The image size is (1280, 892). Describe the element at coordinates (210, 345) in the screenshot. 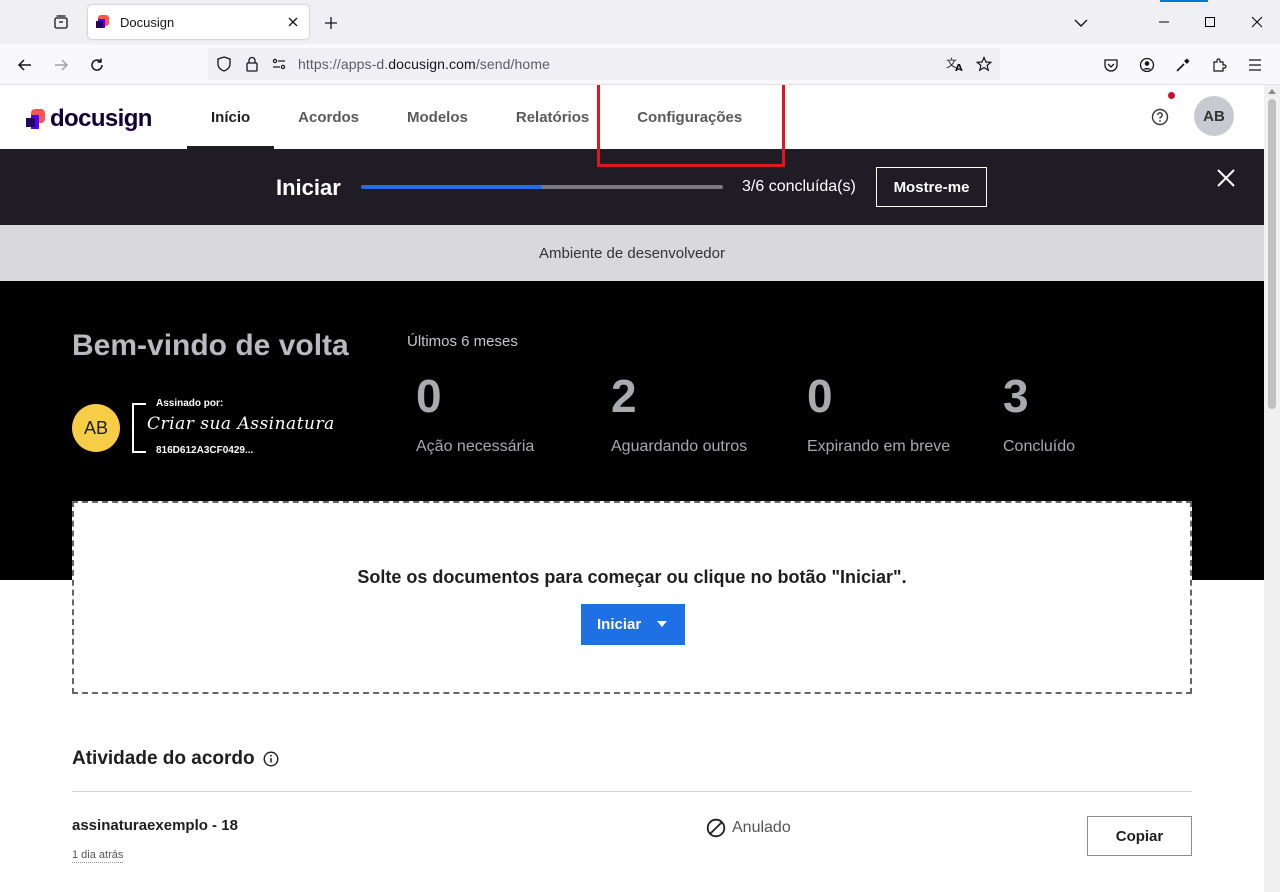

I see `welcome-heading: Bem-vindo de volta` at that location.